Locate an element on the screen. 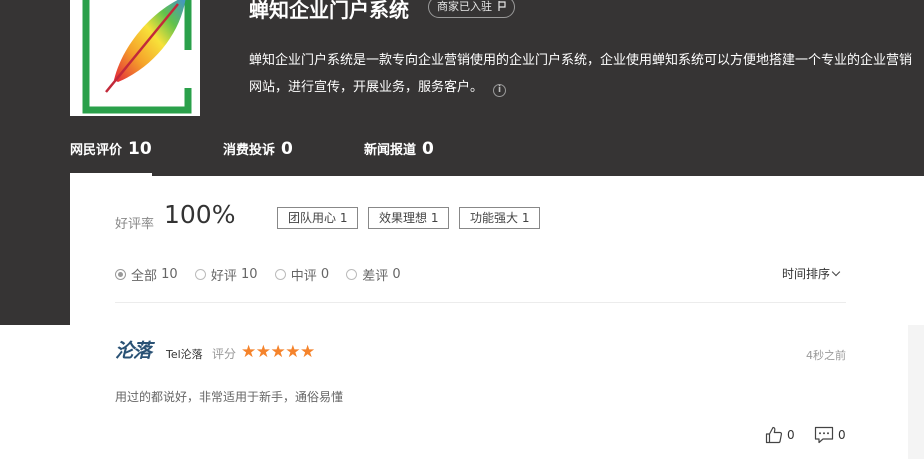 The image size is (924, 459). thumbs-up-icon is located at coordinates (774, 435).